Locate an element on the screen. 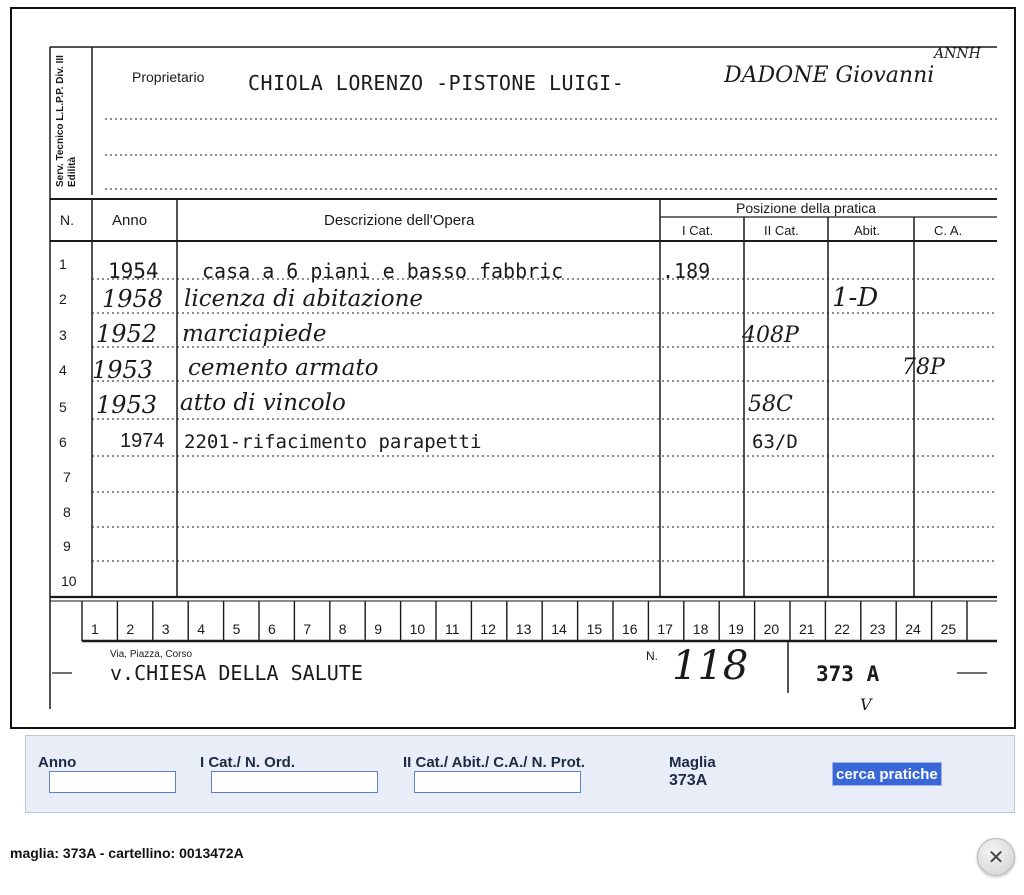 This screenshot has height=895, width=1024. ruler-number: 24 is located at coordinates (913, 629).